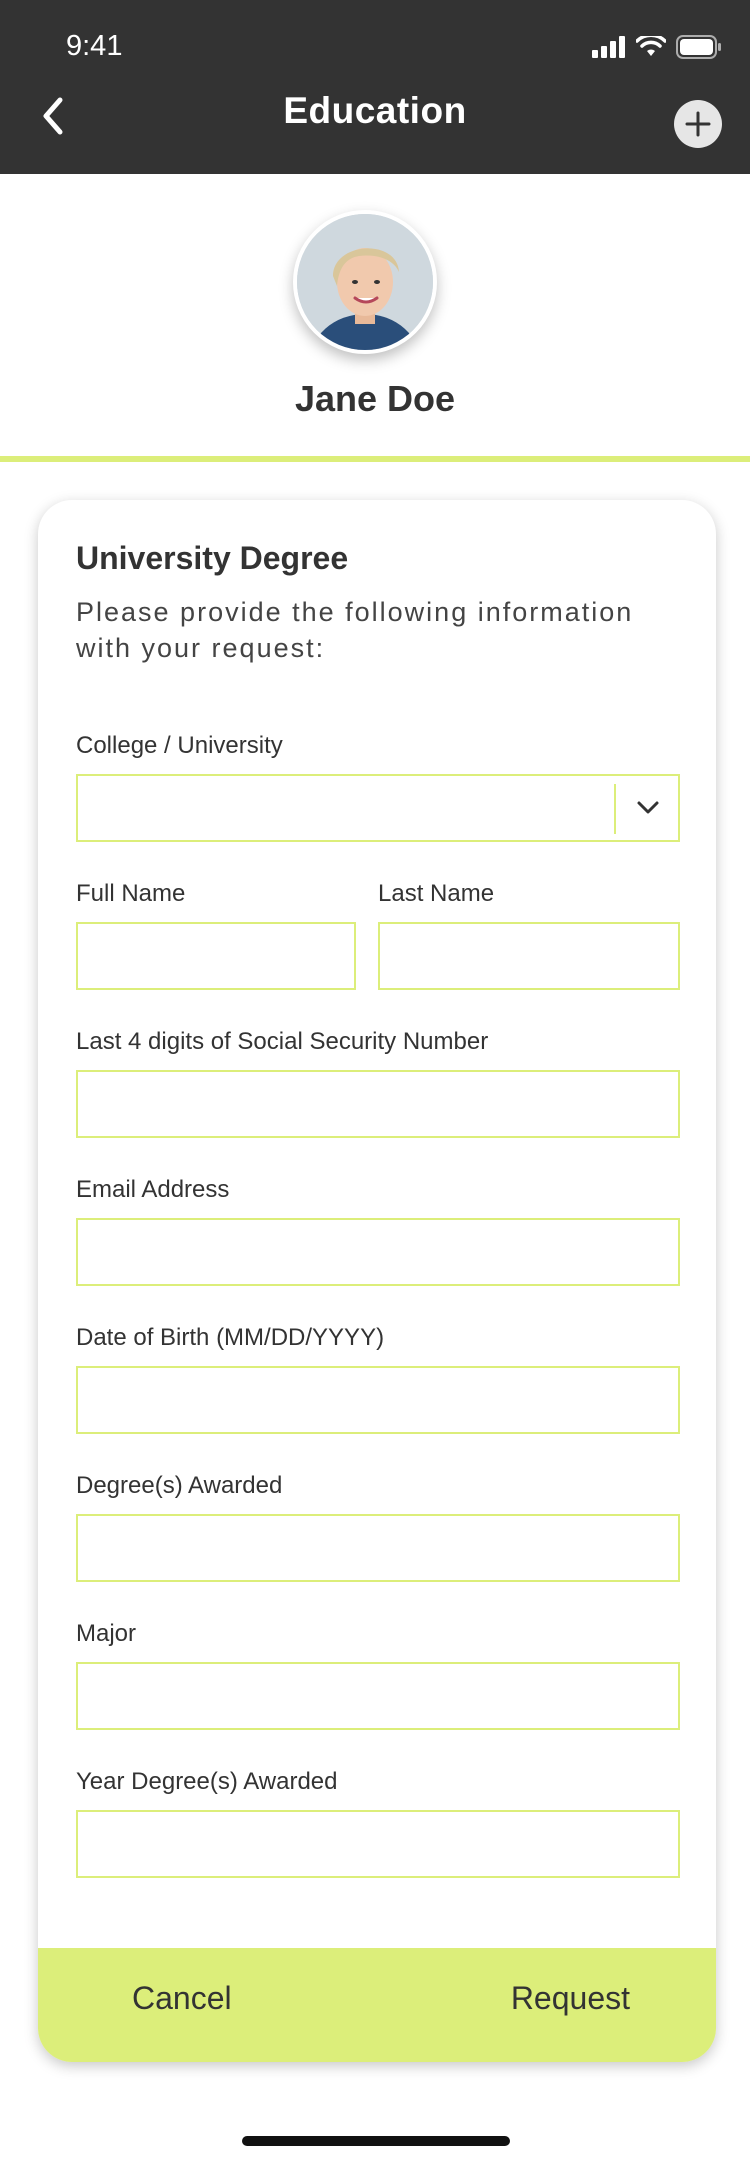  Describe the element at coordinates (207, 1781) in the screenshot. I see `year-label: Year Degree(s) Awarded` at that location.